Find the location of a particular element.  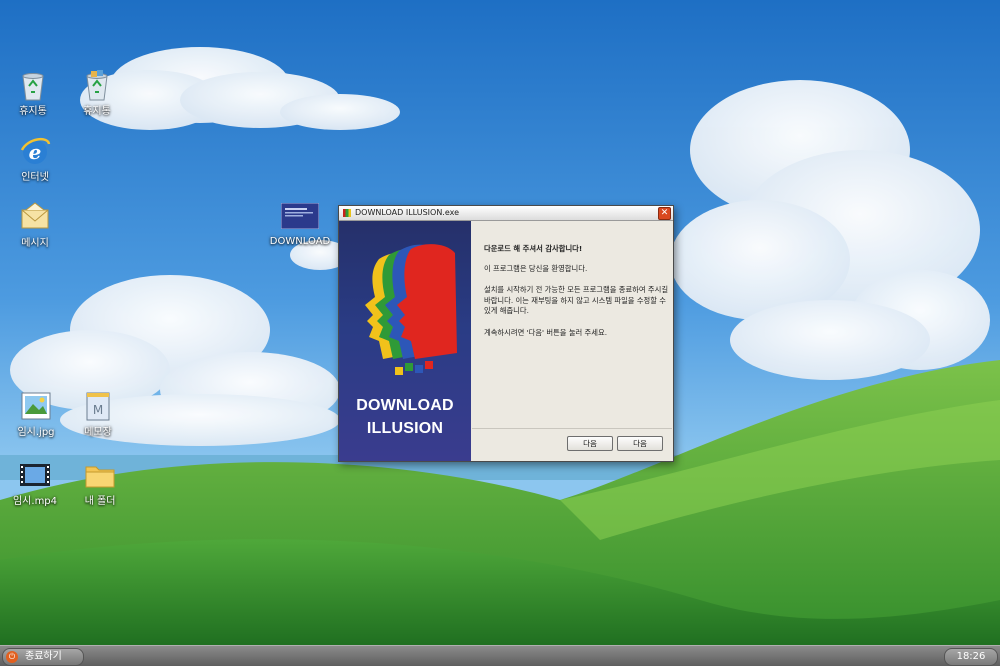

window-title: DOWNLOAD ILLUSION.exe is located at coordinates (407, 212).